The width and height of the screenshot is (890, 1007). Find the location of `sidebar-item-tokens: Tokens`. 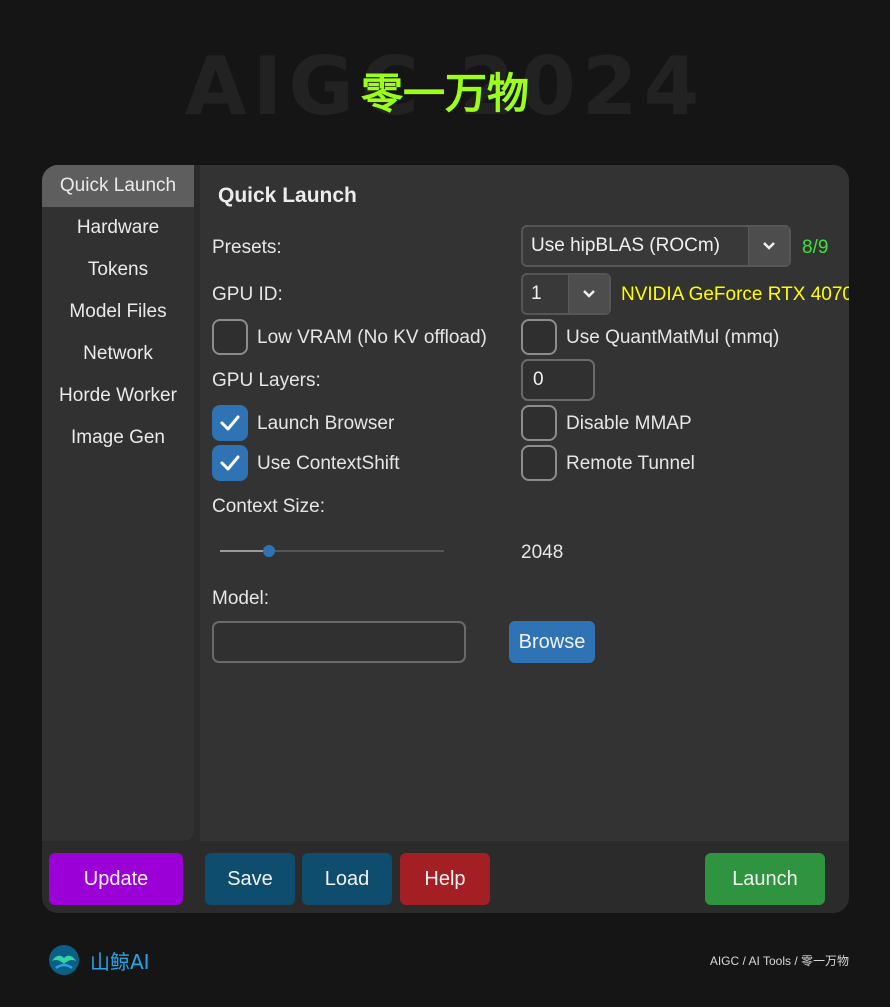

sidebar-item-tokens: Tokens is located at coordinates (118, 270).